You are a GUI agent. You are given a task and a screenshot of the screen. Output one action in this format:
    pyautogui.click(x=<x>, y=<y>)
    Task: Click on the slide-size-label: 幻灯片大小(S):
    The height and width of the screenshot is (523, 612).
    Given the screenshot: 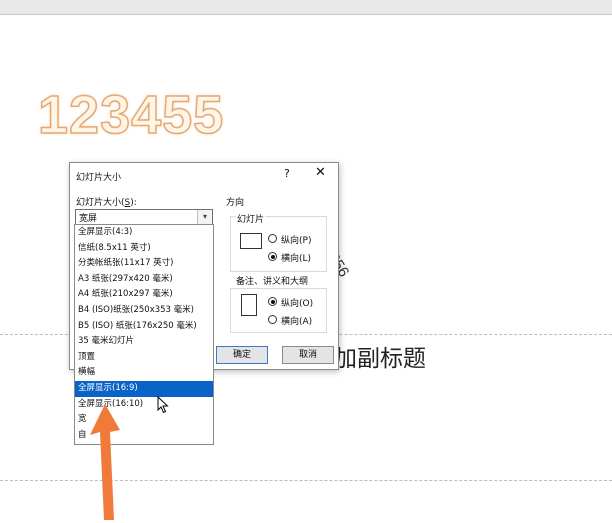 What is the action you would take?
    pyautogui.click(x=106, y=203)
    